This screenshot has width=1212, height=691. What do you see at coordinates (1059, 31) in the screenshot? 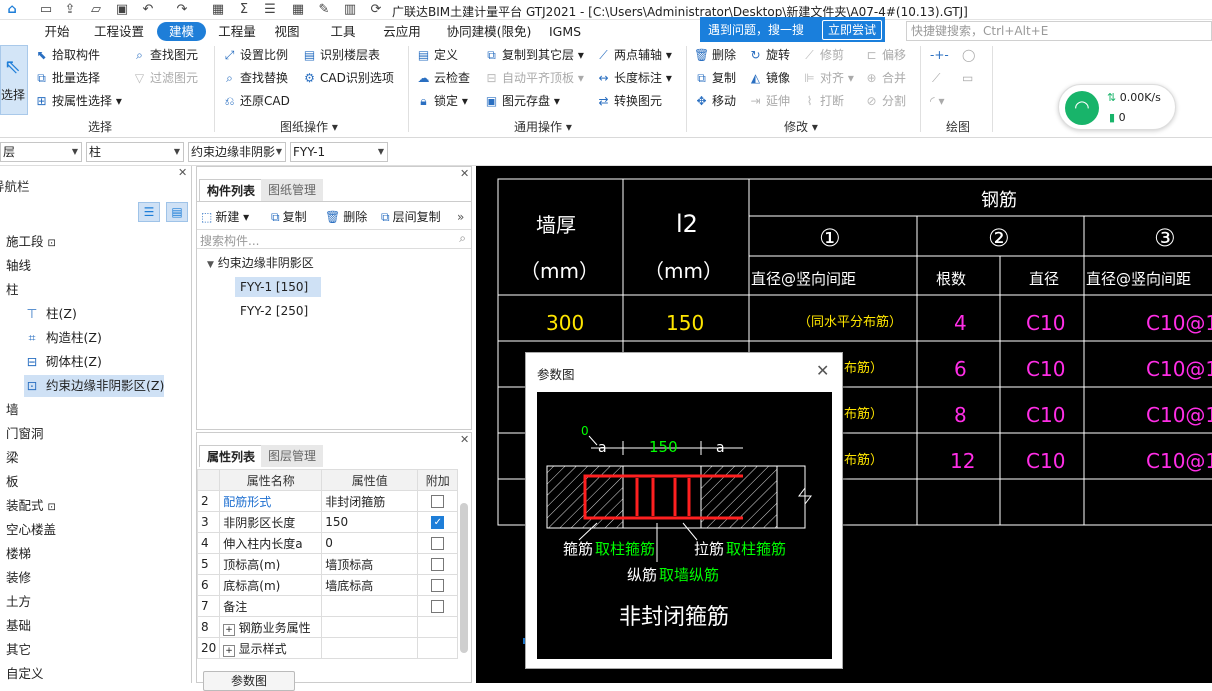
I see `shortcut-search-input: 快捷键搜索，Ctrl+Alt+E` at bounding box center [1059, 31].